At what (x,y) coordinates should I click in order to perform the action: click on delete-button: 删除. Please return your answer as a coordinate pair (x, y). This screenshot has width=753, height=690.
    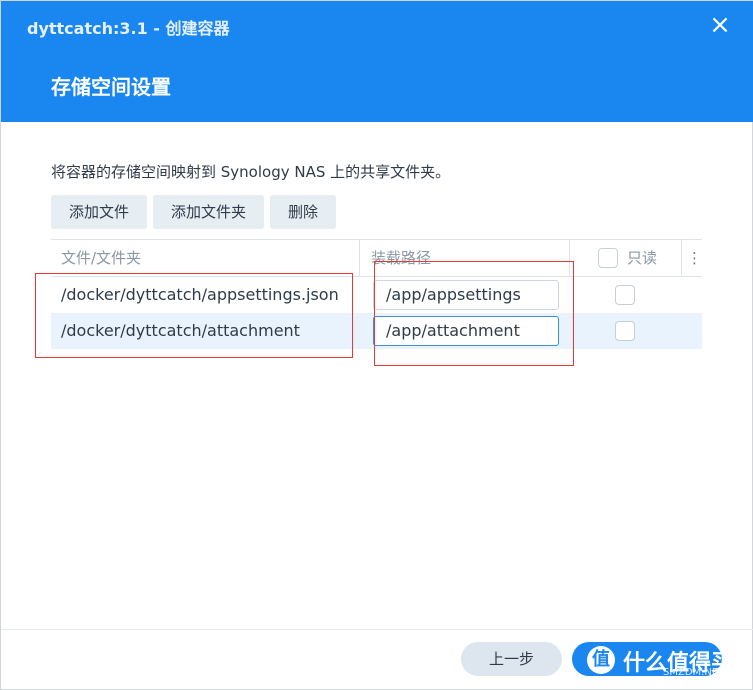
    Looking at the image, I should click on (303, 212).